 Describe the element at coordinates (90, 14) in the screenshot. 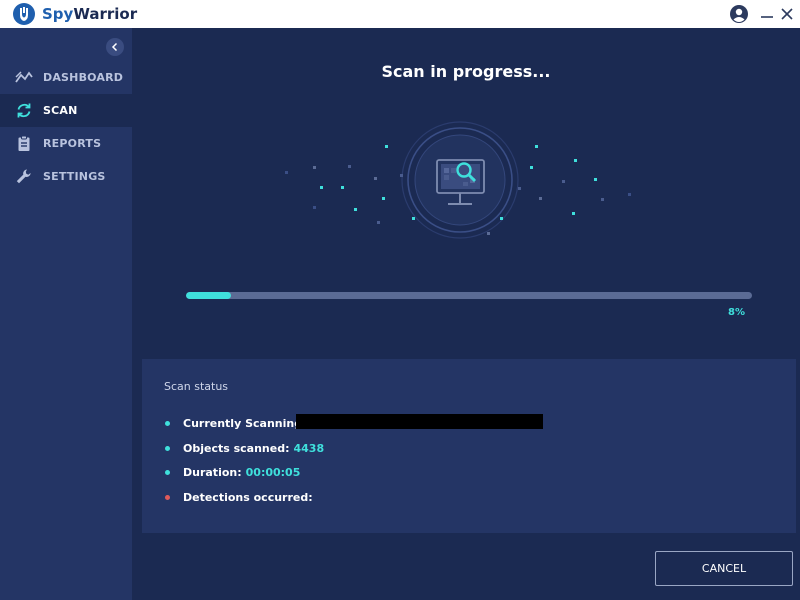

I see `app-brand: SpyWarrior` at that location.